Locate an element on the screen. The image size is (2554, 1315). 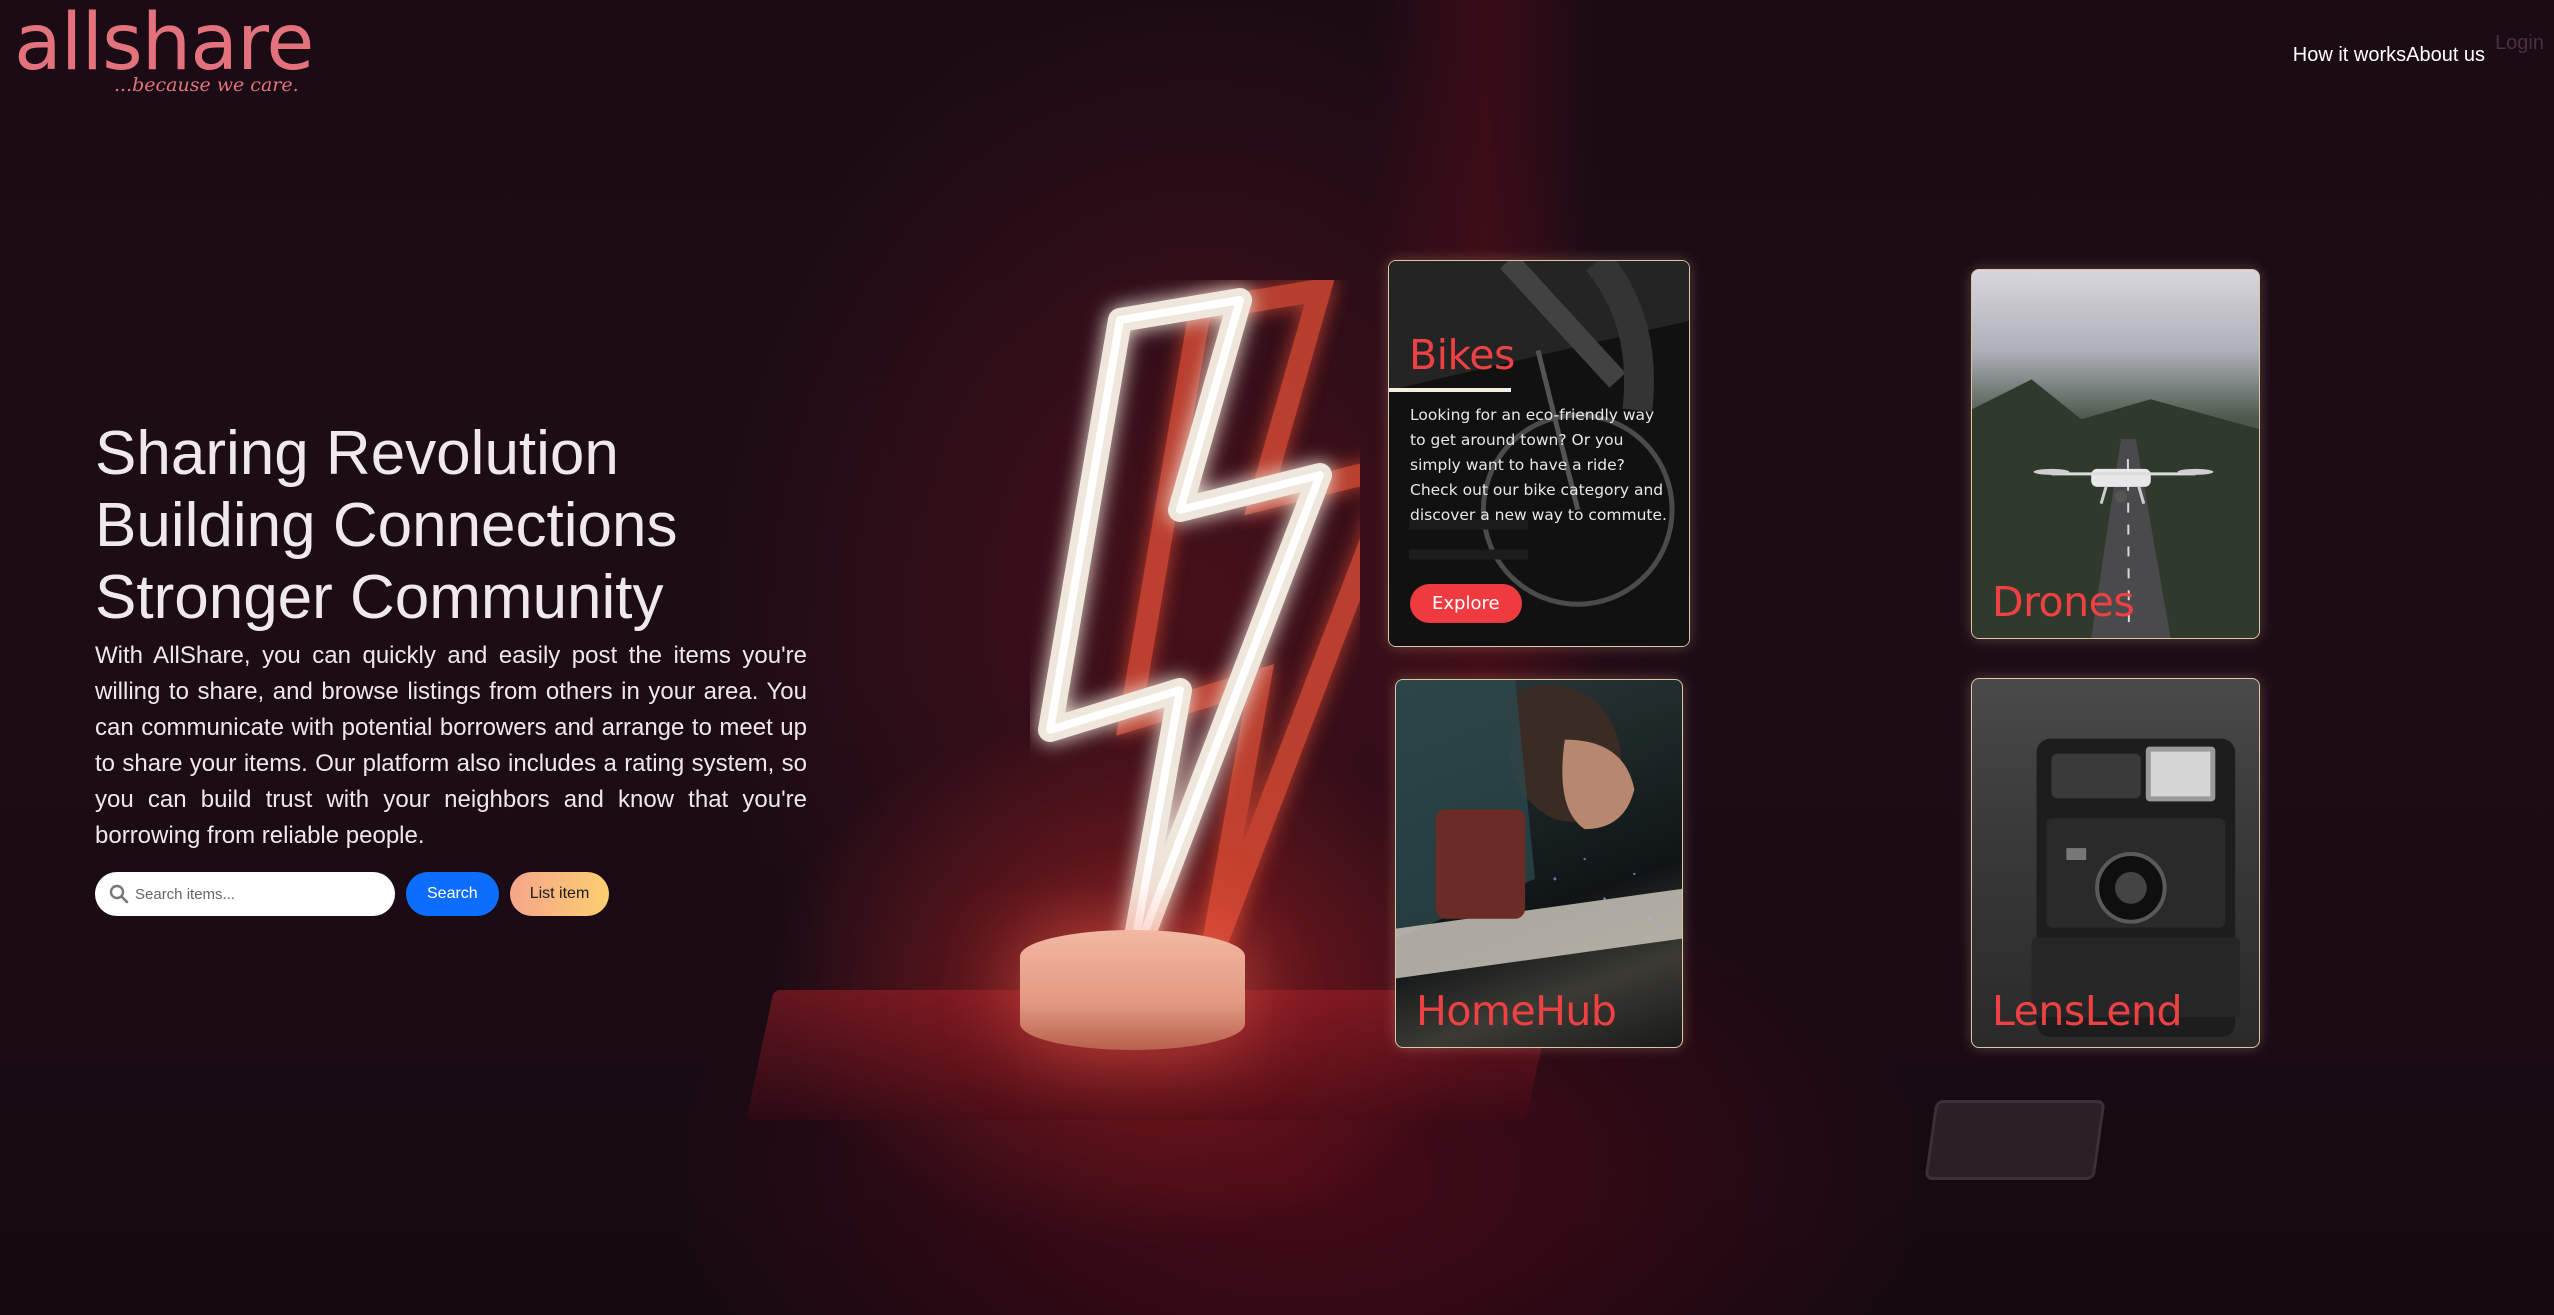
logo-wordmark: allshare is located at coordinates (164, 44).